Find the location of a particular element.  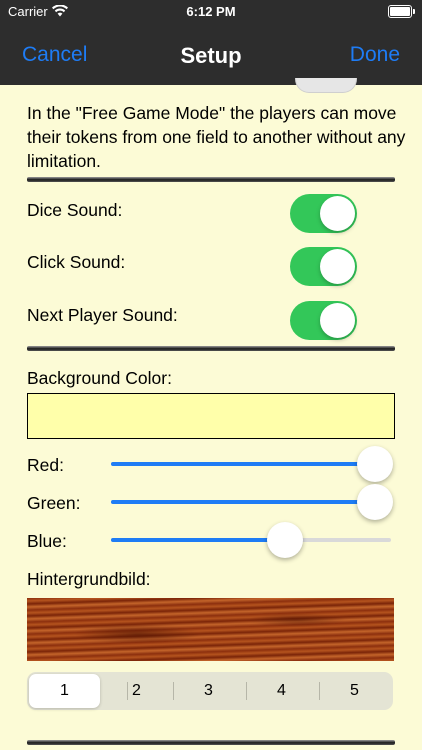

next-player-sound-switch is located at coordinates (323, 320).